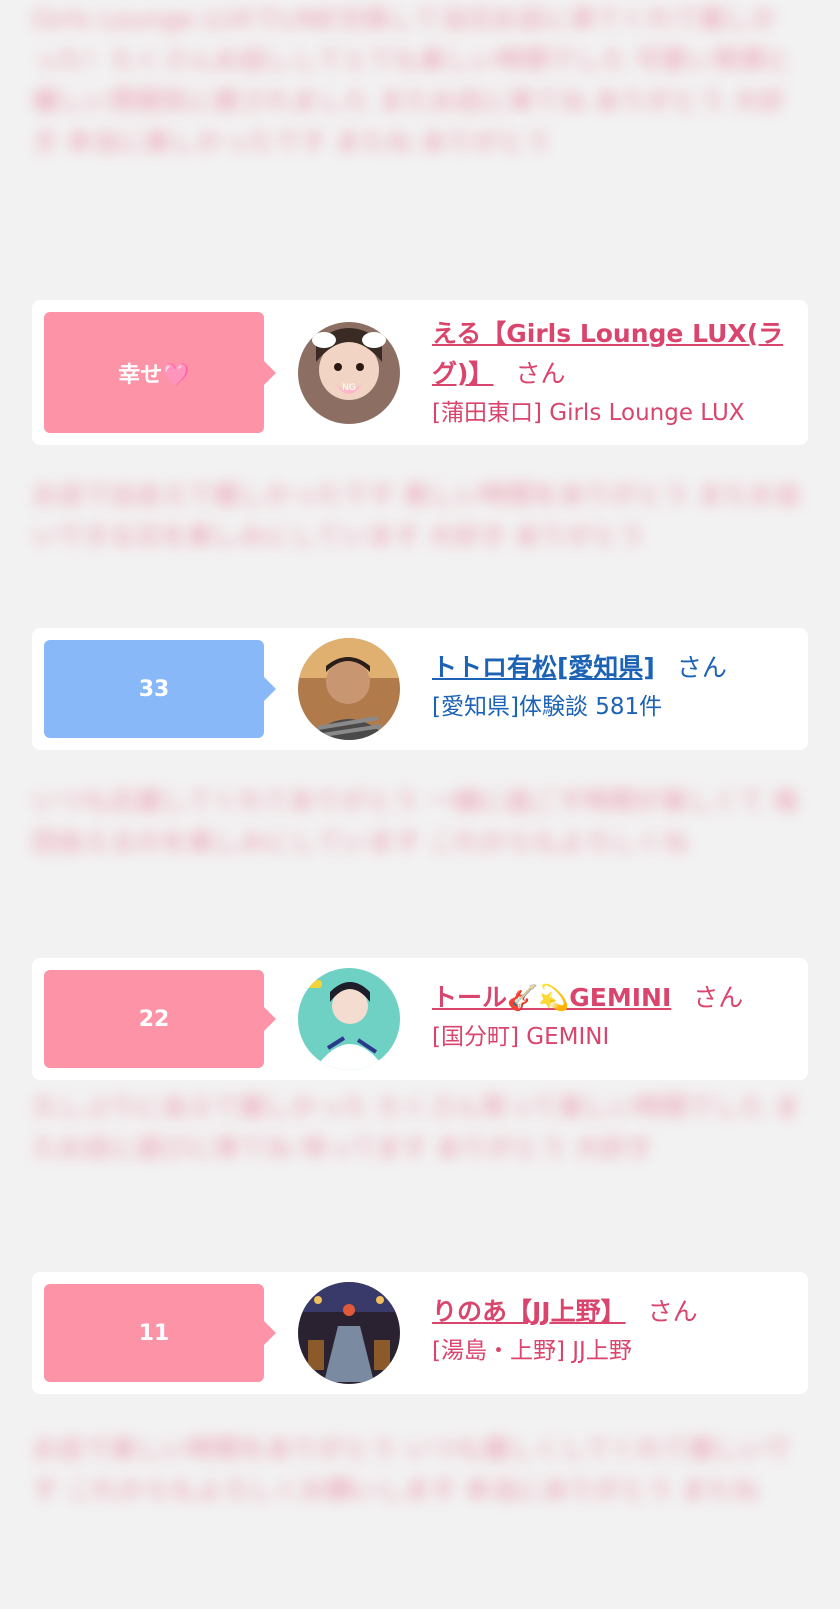 This screenshot has height=1609, width=840. I want to click on user-card: 33 トトロ有松[愛知県] さん [愛知県]体験談 581件, so click(420, 689).